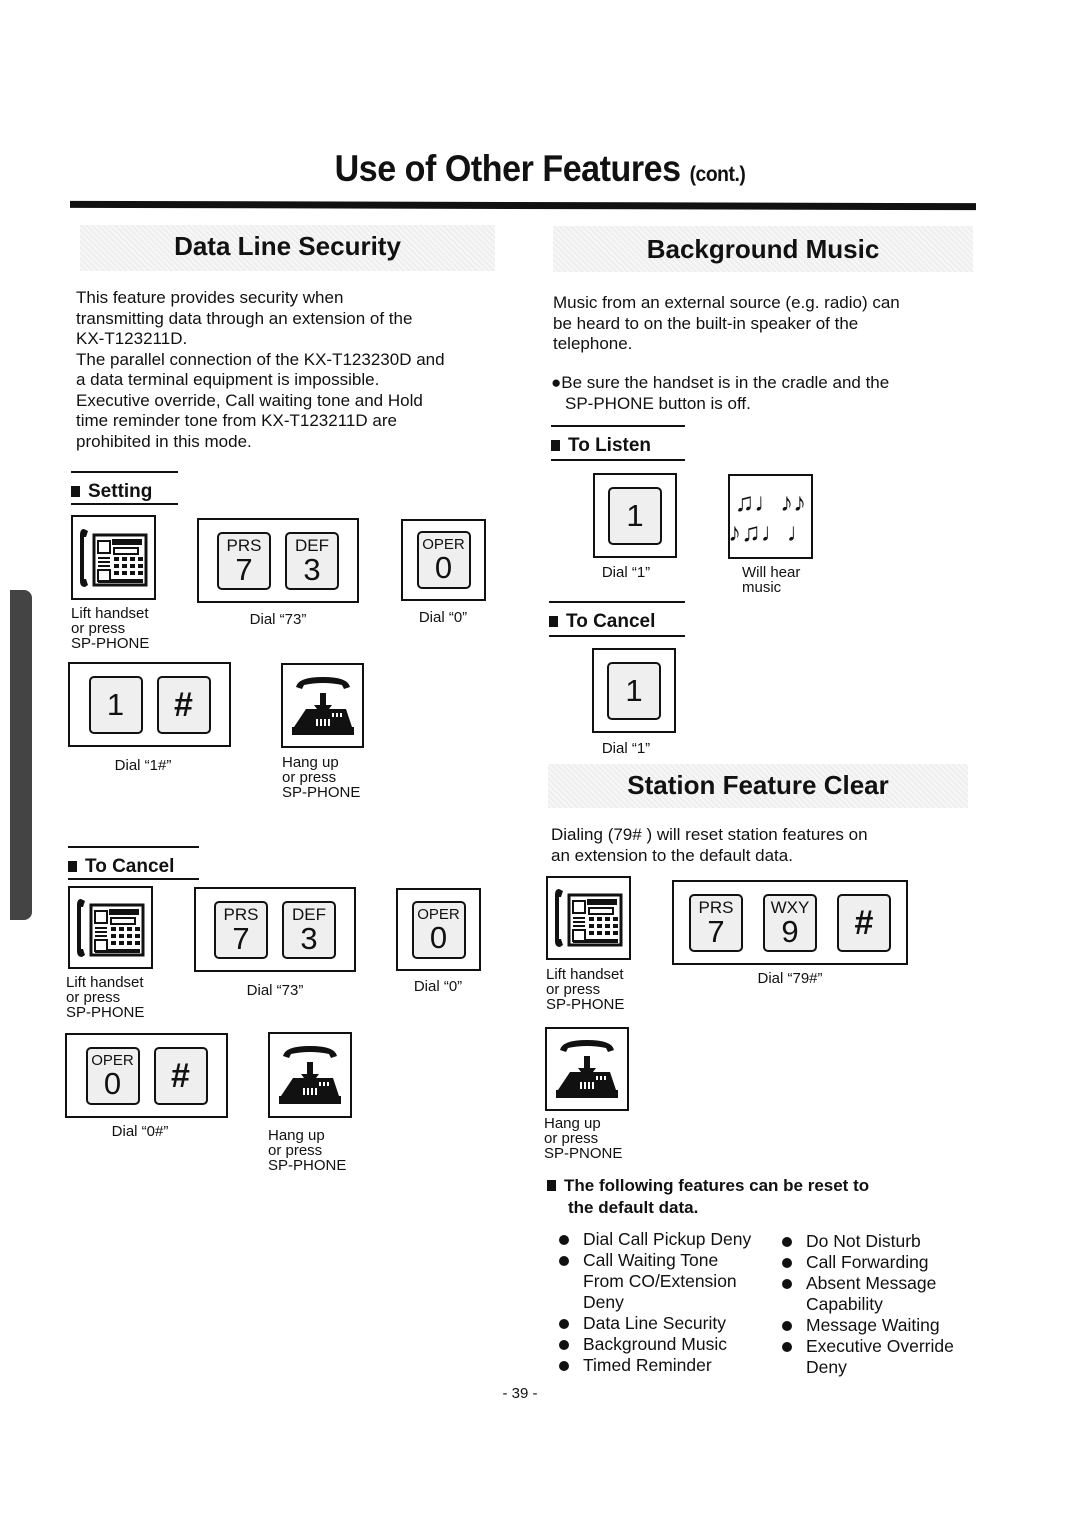 The width and height of the screenshot is (1080, 1514). Describe the element at coordinates (507, 168) in the screenshot. I see `page-title-text: Use of Other Features` at that location.